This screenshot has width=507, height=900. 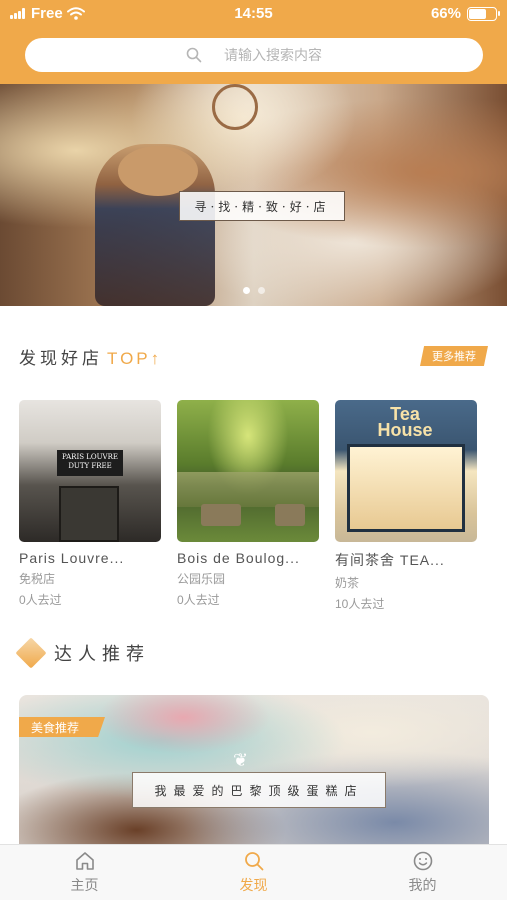 I want to click on header: Free 14:55 66% 请输入搜索内容, so click(x=253, y=42).